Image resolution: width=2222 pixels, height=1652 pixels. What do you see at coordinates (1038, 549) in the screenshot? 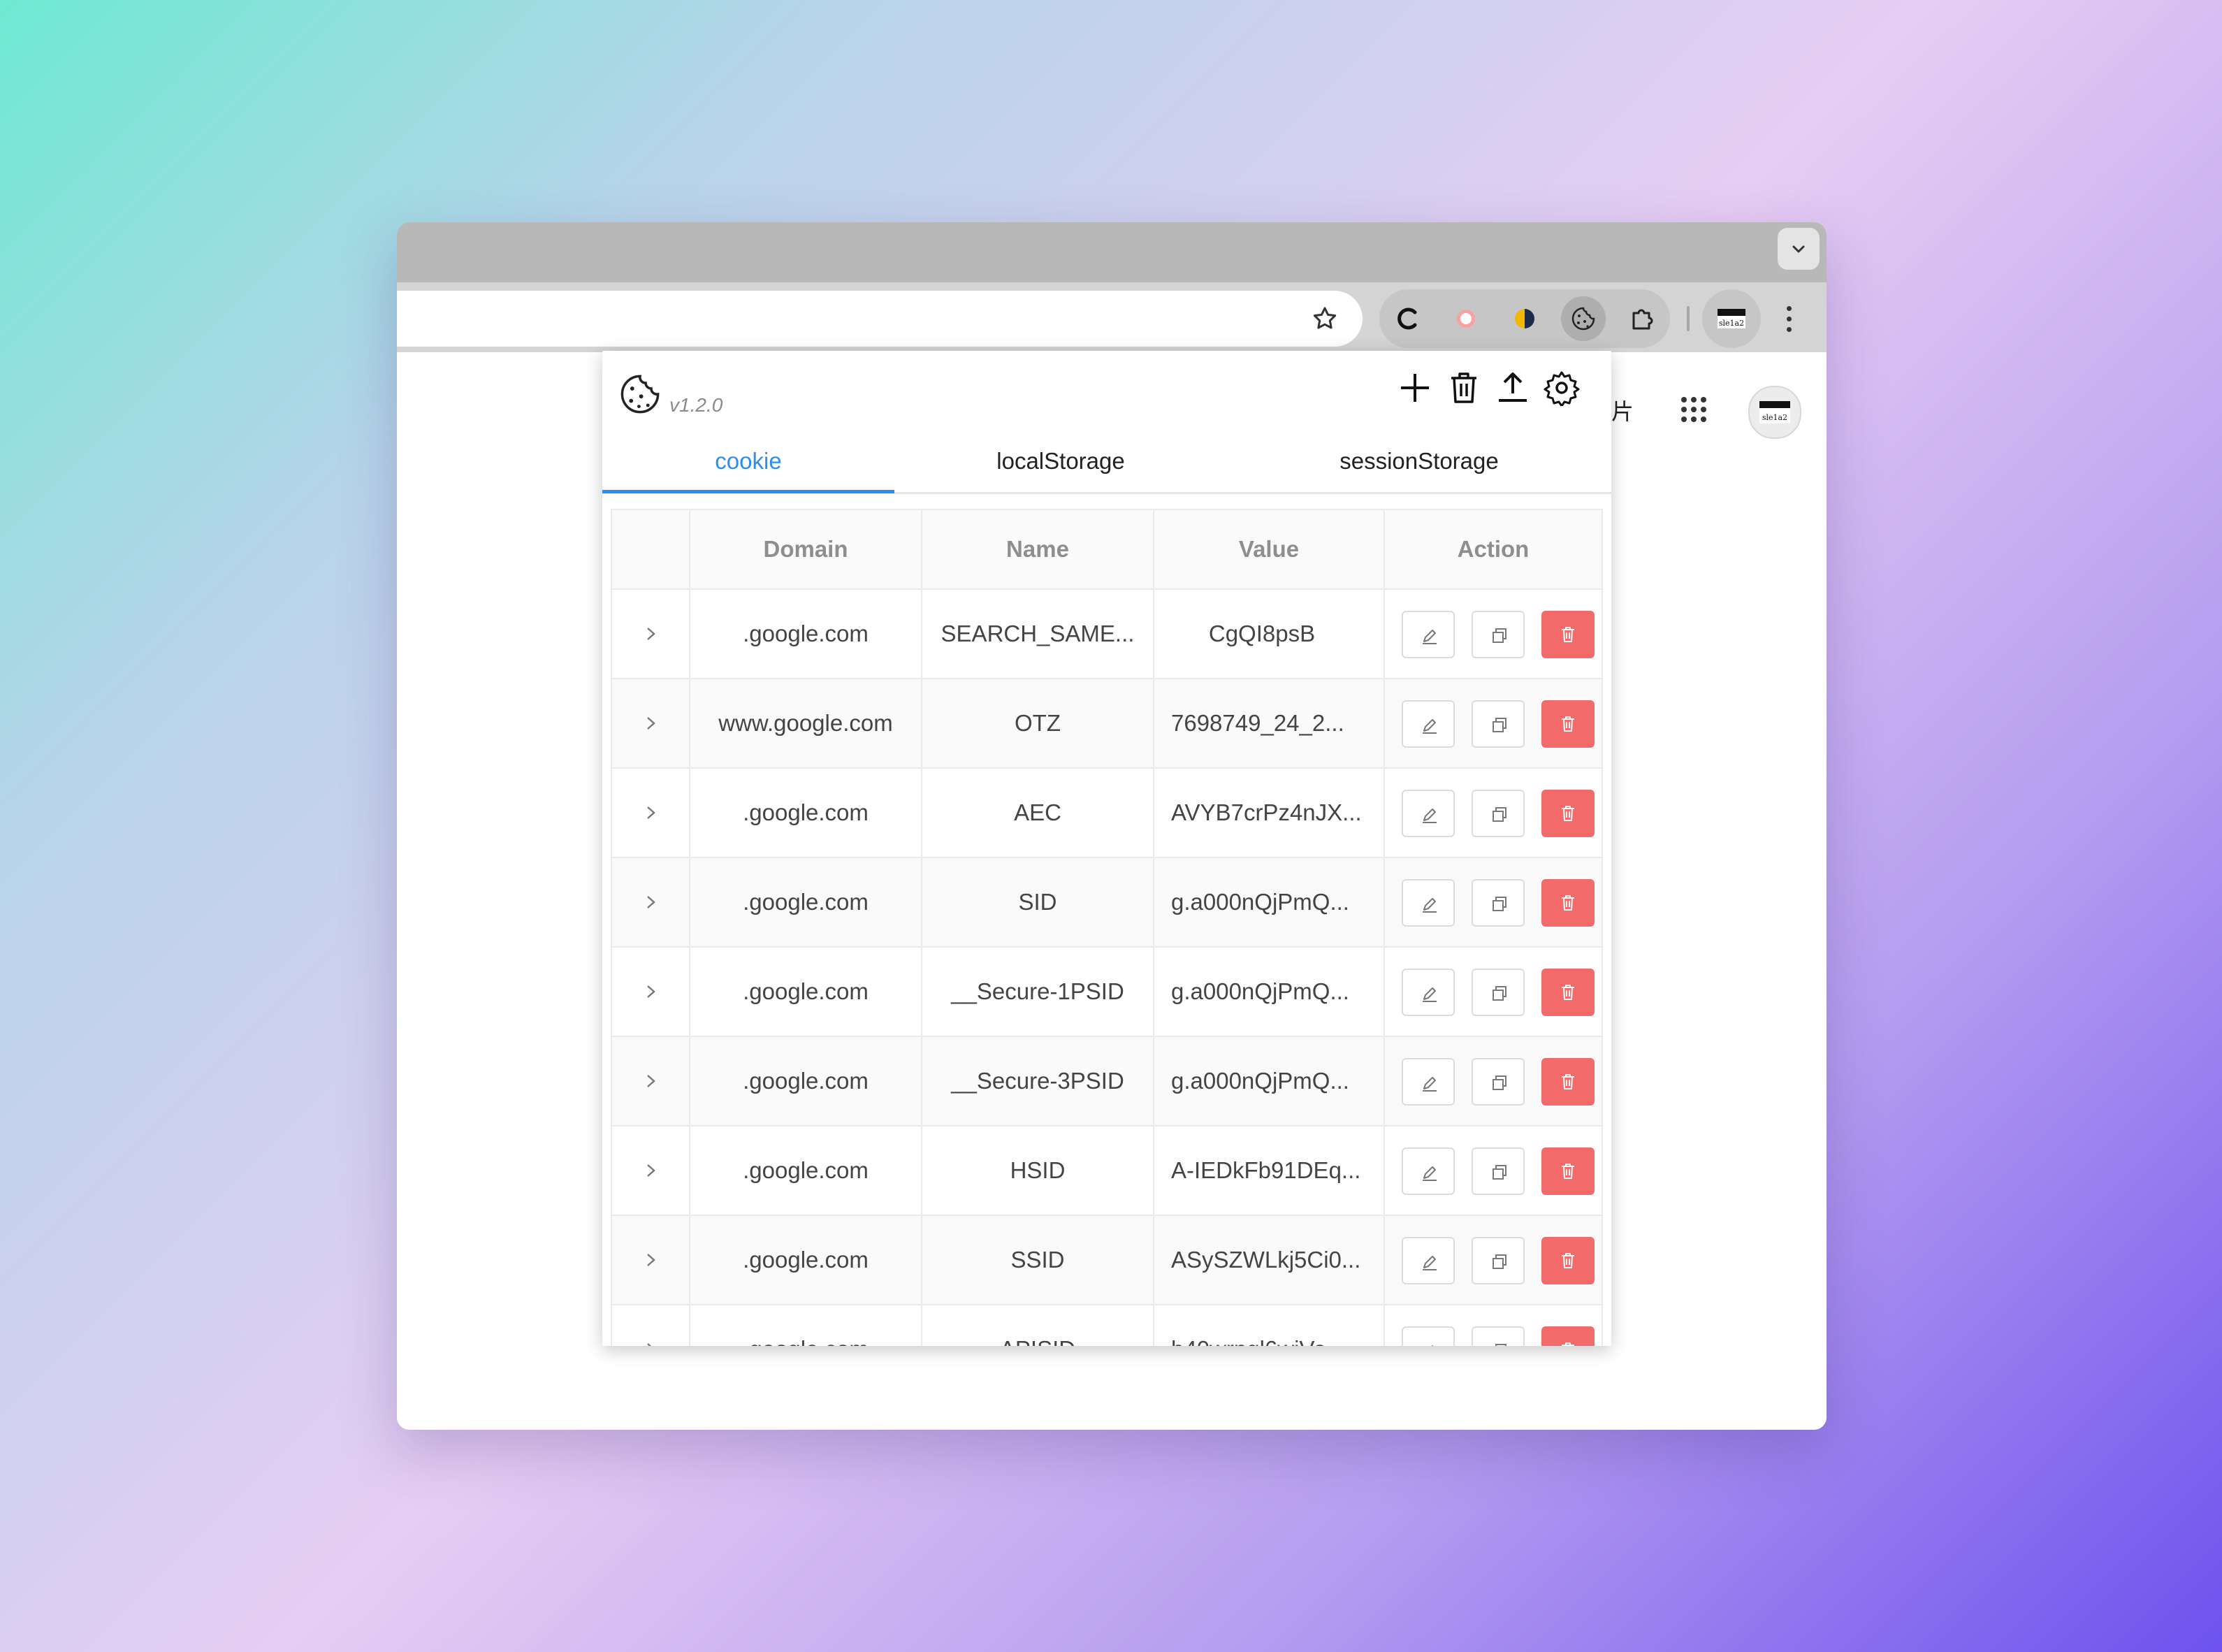
I see `header-name: Name` at bounding box center [1038, 549].